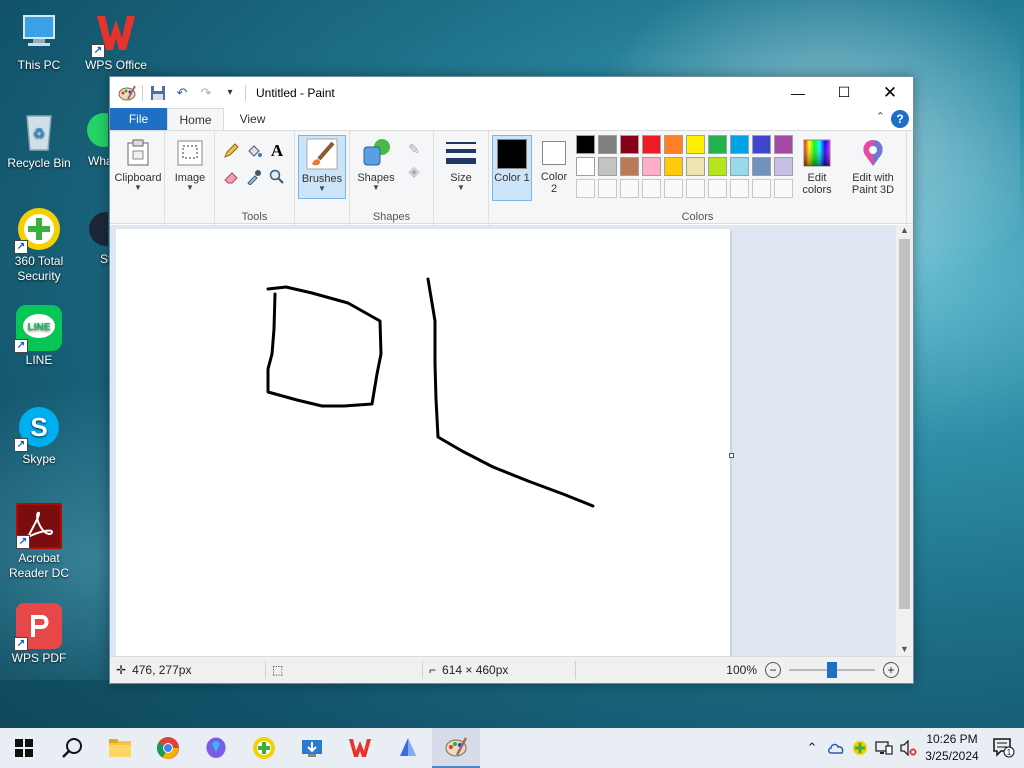  I want to click on fill-bucket-icon, so click(254, 151).